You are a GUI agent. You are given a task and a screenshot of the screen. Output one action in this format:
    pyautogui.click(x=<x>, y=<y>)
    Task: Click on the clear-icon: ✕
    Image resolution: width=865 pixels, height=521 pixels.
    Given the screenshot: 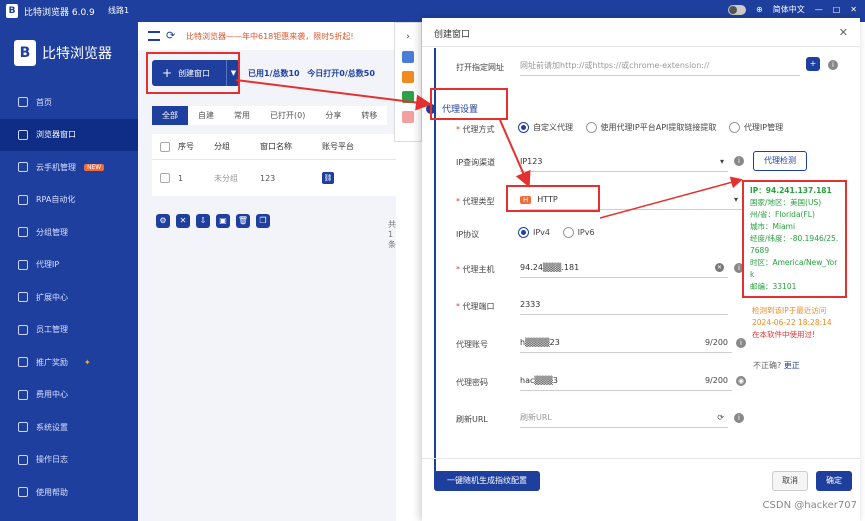 What is the action you would take?
    pyautogui.click(x=719, y=267)
    